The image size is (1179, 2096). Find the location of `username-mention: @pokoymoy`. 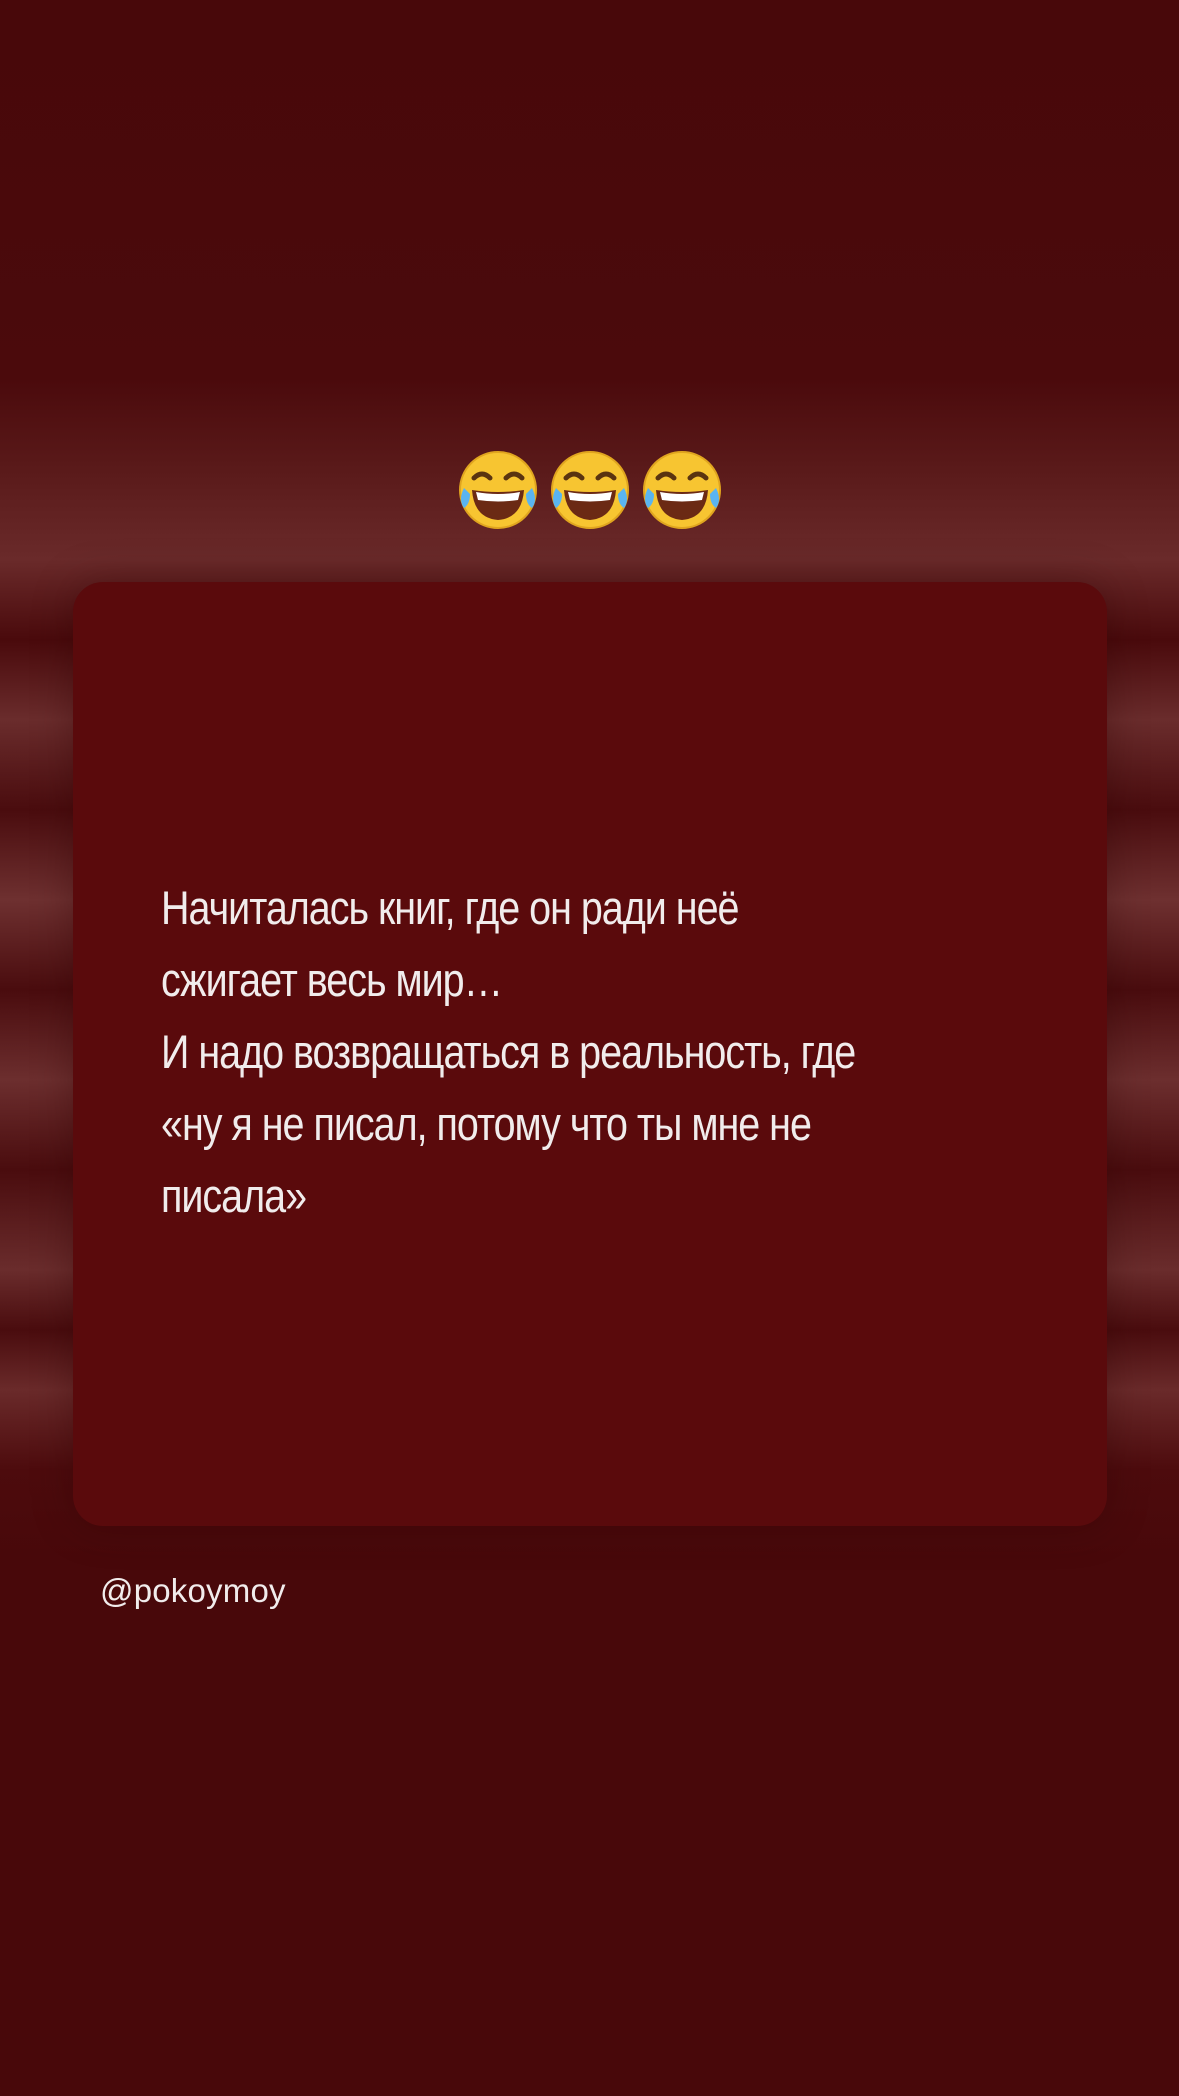

username-mention: @pokoymoy is located at coordinates (193, 1591).